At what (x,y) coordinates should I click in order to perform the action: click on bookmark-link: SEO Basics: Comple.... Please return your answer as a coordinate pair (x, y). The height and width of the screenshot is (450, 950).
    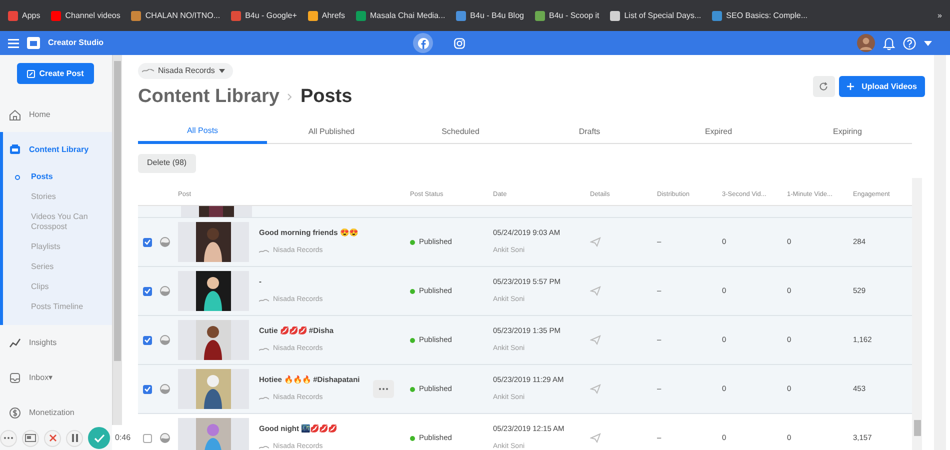
    Looking at the image, I should click on (767, 16).